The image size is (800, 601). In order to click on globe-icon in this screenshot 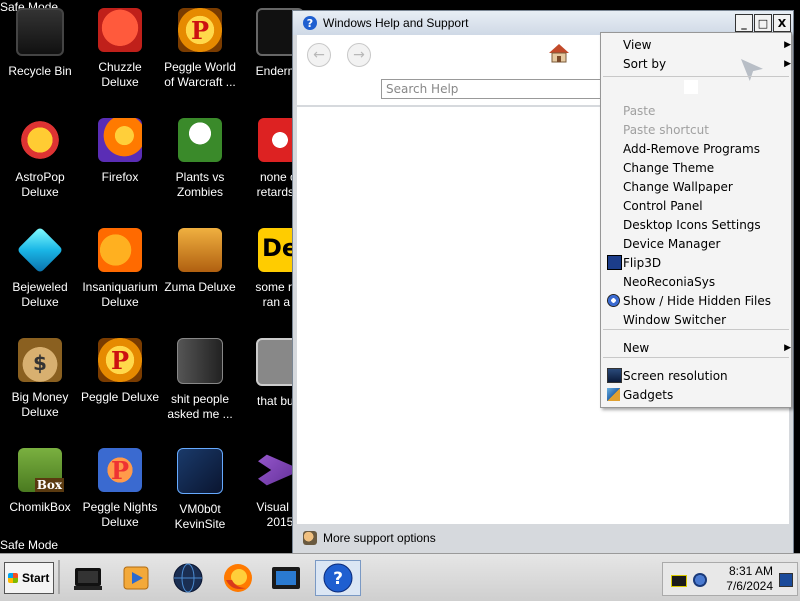, I will do `click(188, 578)`.